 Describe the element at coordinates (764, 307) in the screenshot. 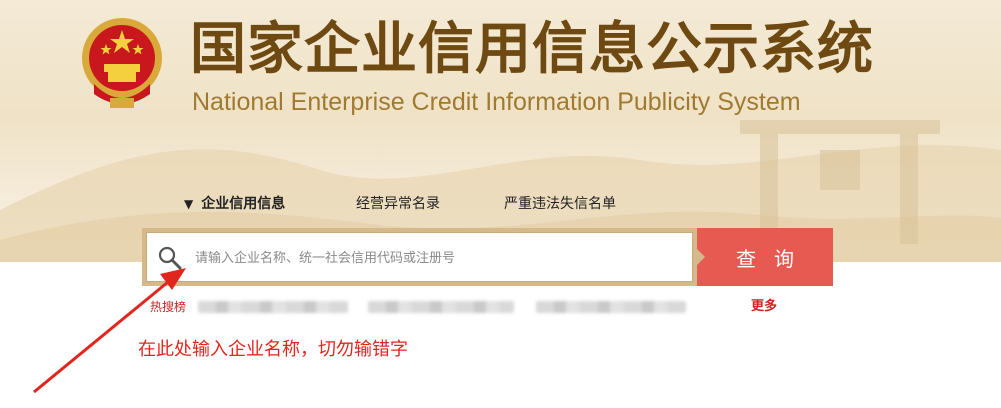

I see `more-link: 更多` at that location.